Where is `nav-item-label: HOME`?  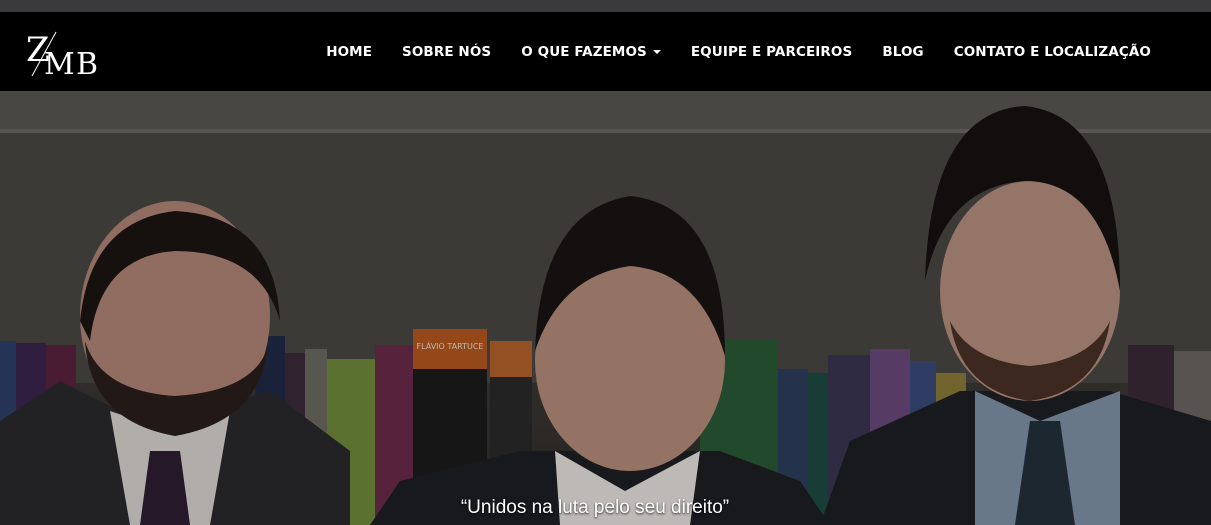 nav-item-label: HOME is located at coordinates (349, 51).